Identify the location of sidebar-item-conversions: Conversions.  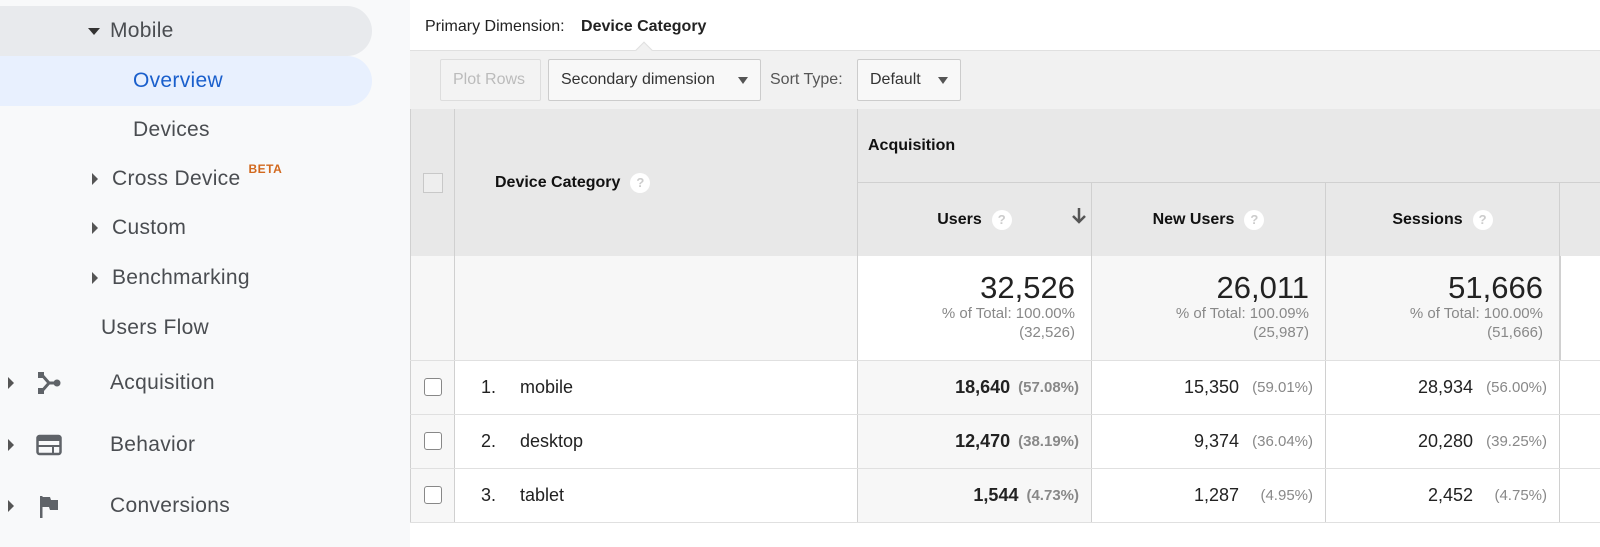
(186, 506).